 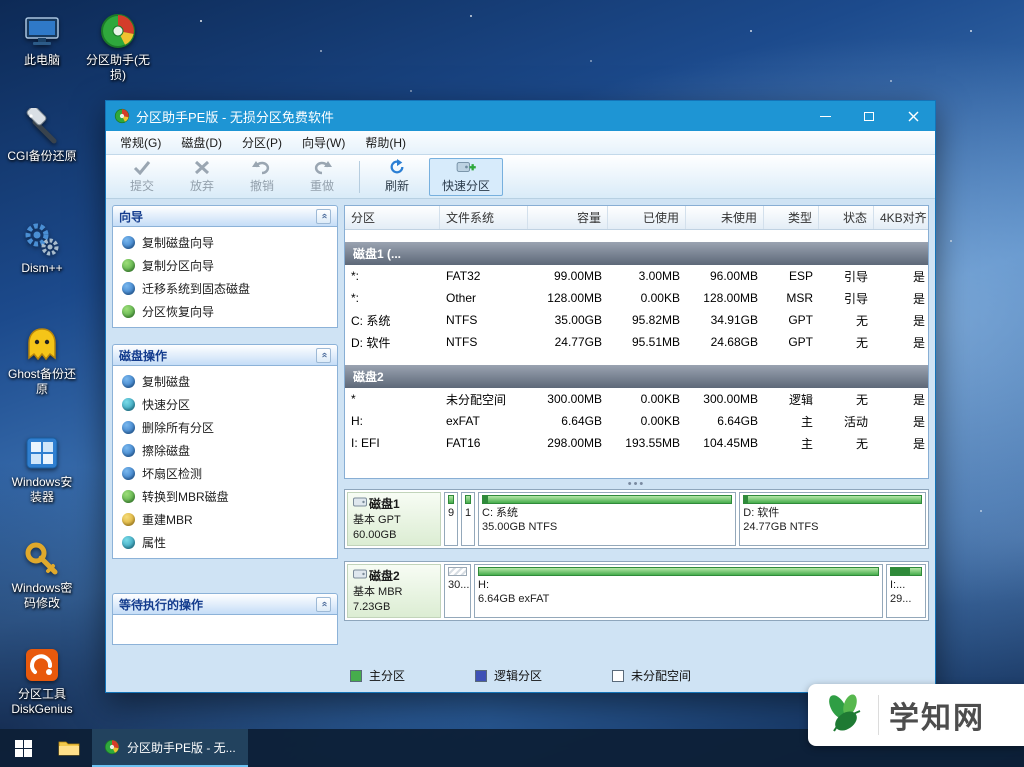 What do you see at coordinates (202, 177) in the screenshot?
I see `discard-button: 放弃` at bounding box center [202, 177].